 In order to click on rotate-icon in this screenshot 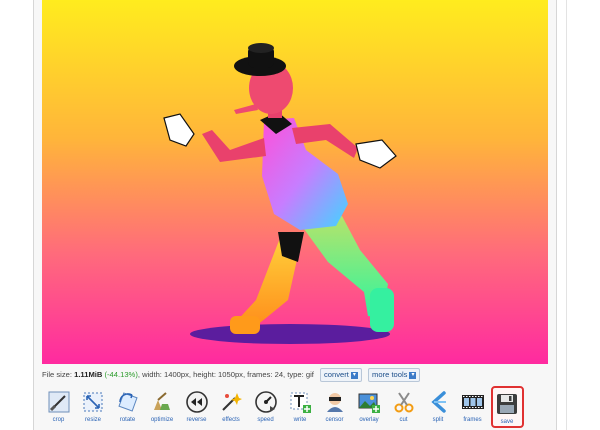, I will do `click(128, 402)`.